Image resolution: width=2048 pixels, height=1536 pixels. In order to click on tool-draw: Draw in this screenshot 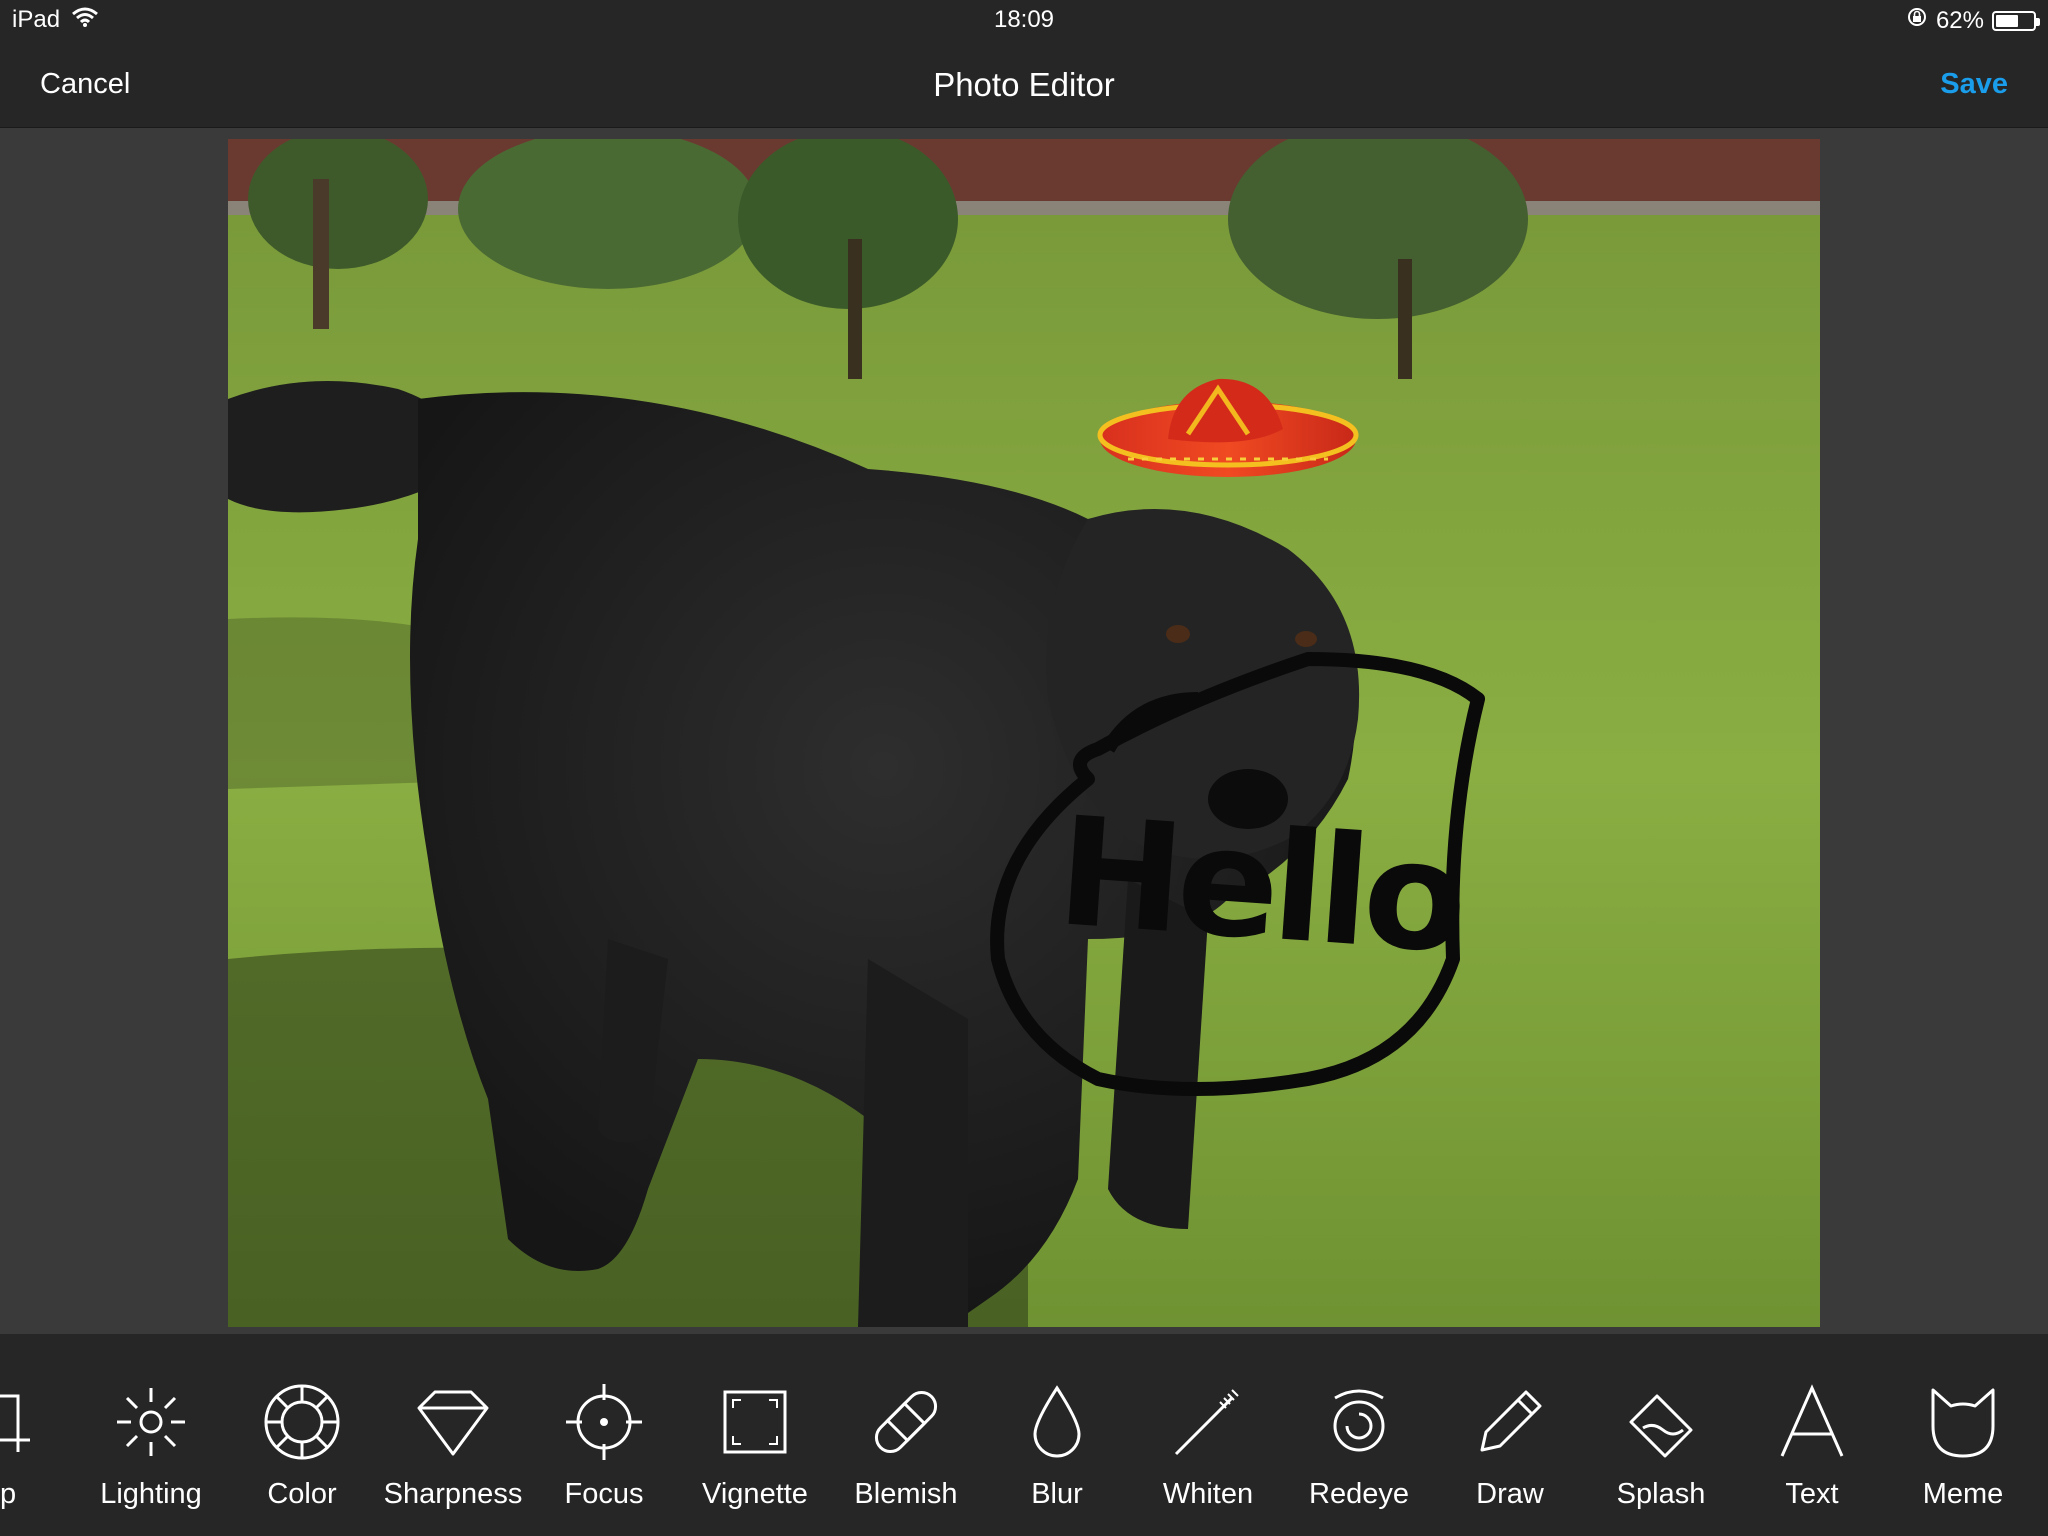, I will do `click(1510, 1435)`.